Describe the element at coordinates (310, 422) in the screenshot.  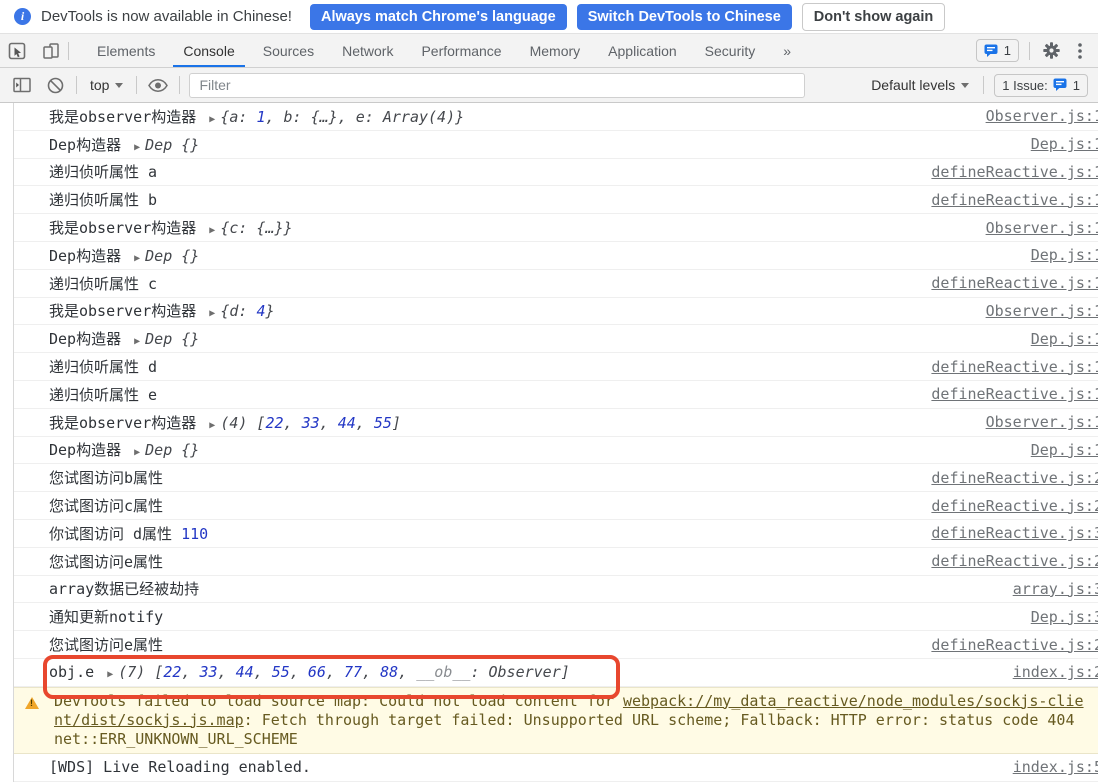
I see `message-segment: 33` at that location.